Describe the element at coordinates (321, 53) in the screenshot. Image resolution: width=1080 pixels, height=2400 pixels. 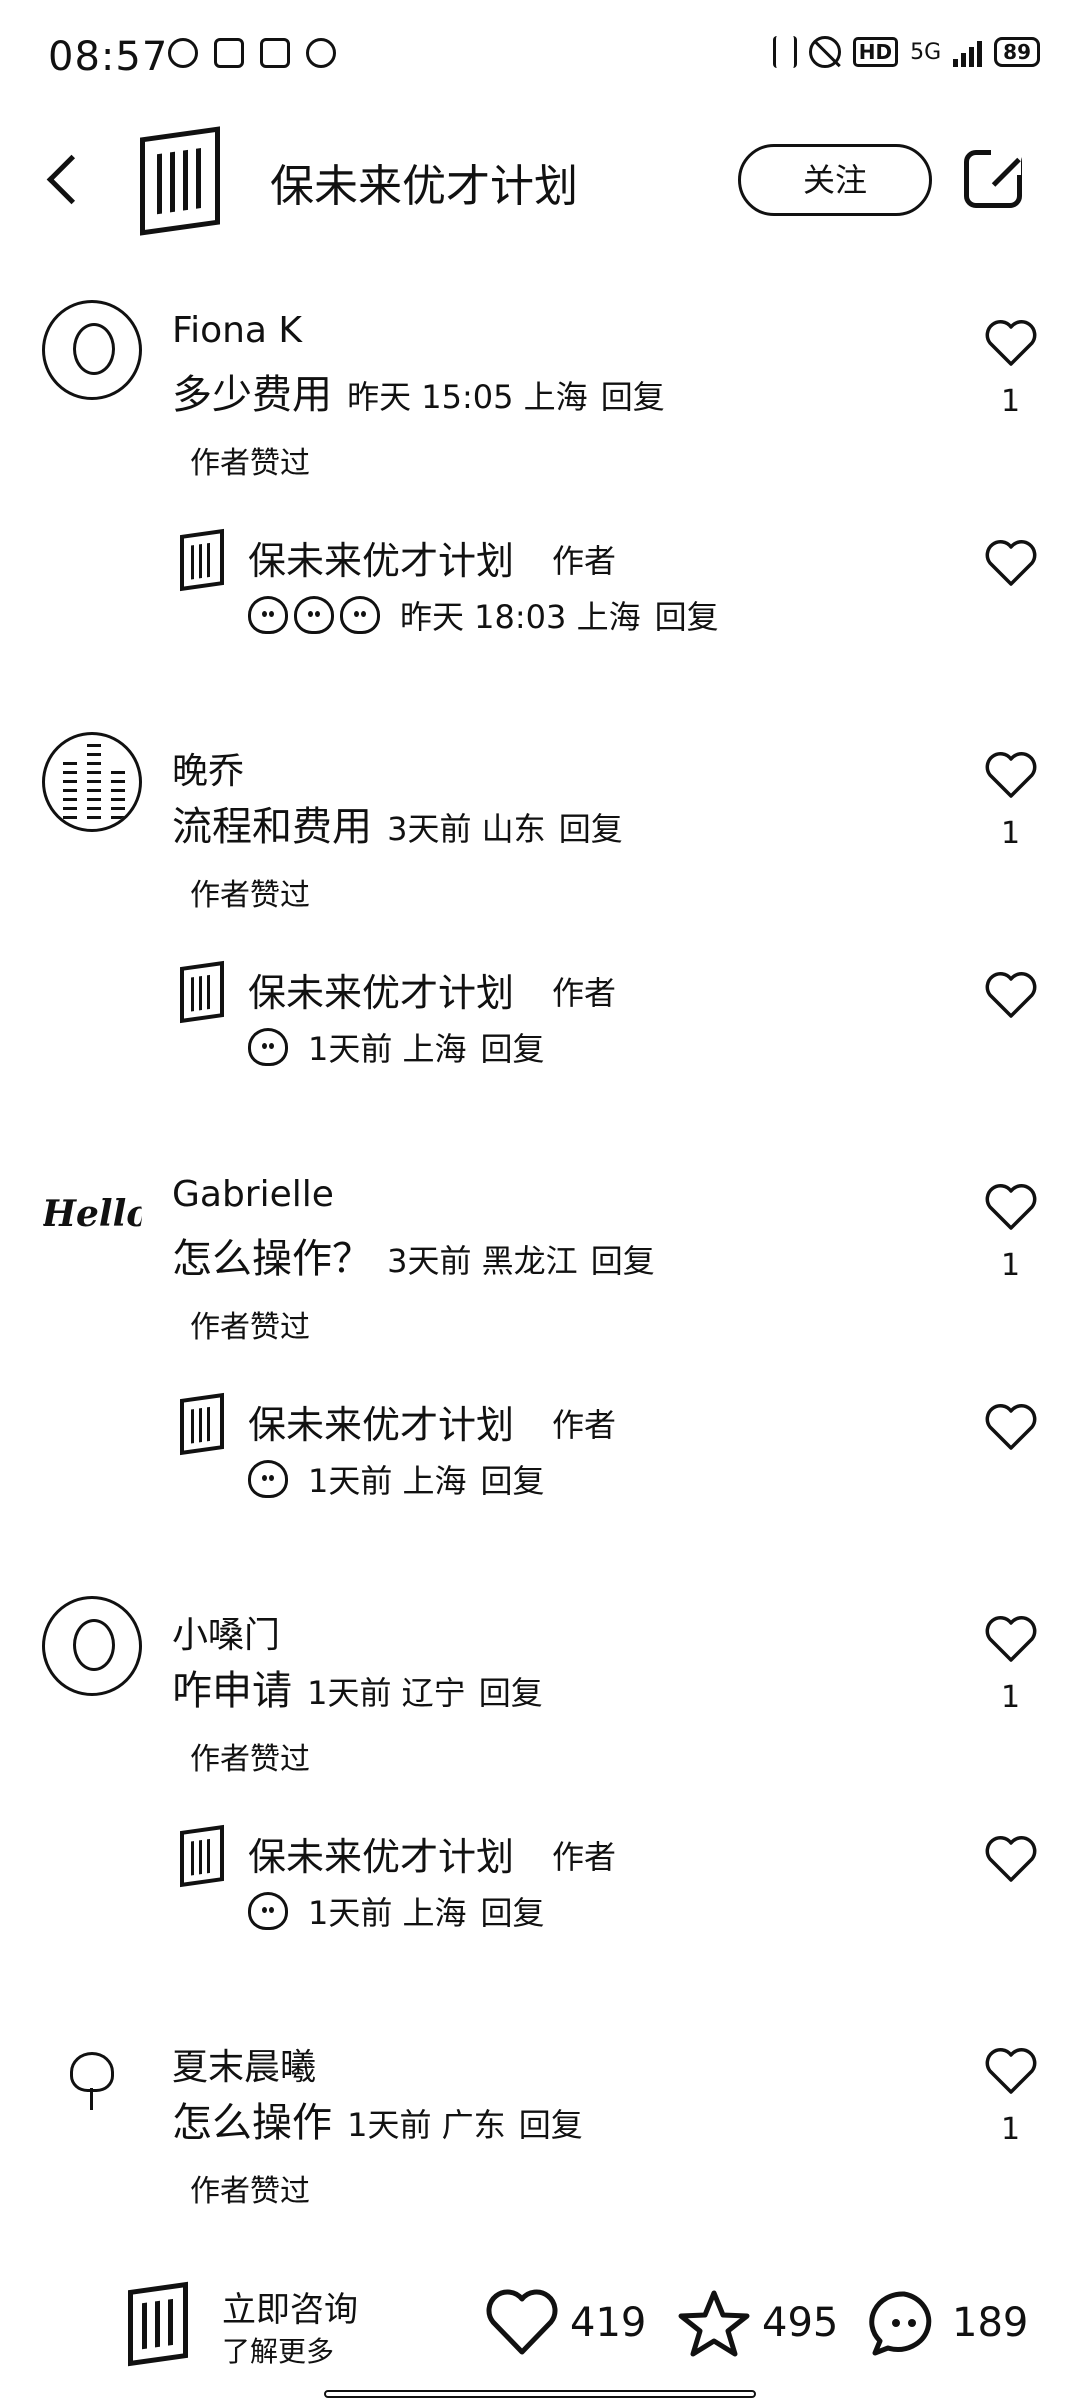
I see `weibo-icon` at that location.